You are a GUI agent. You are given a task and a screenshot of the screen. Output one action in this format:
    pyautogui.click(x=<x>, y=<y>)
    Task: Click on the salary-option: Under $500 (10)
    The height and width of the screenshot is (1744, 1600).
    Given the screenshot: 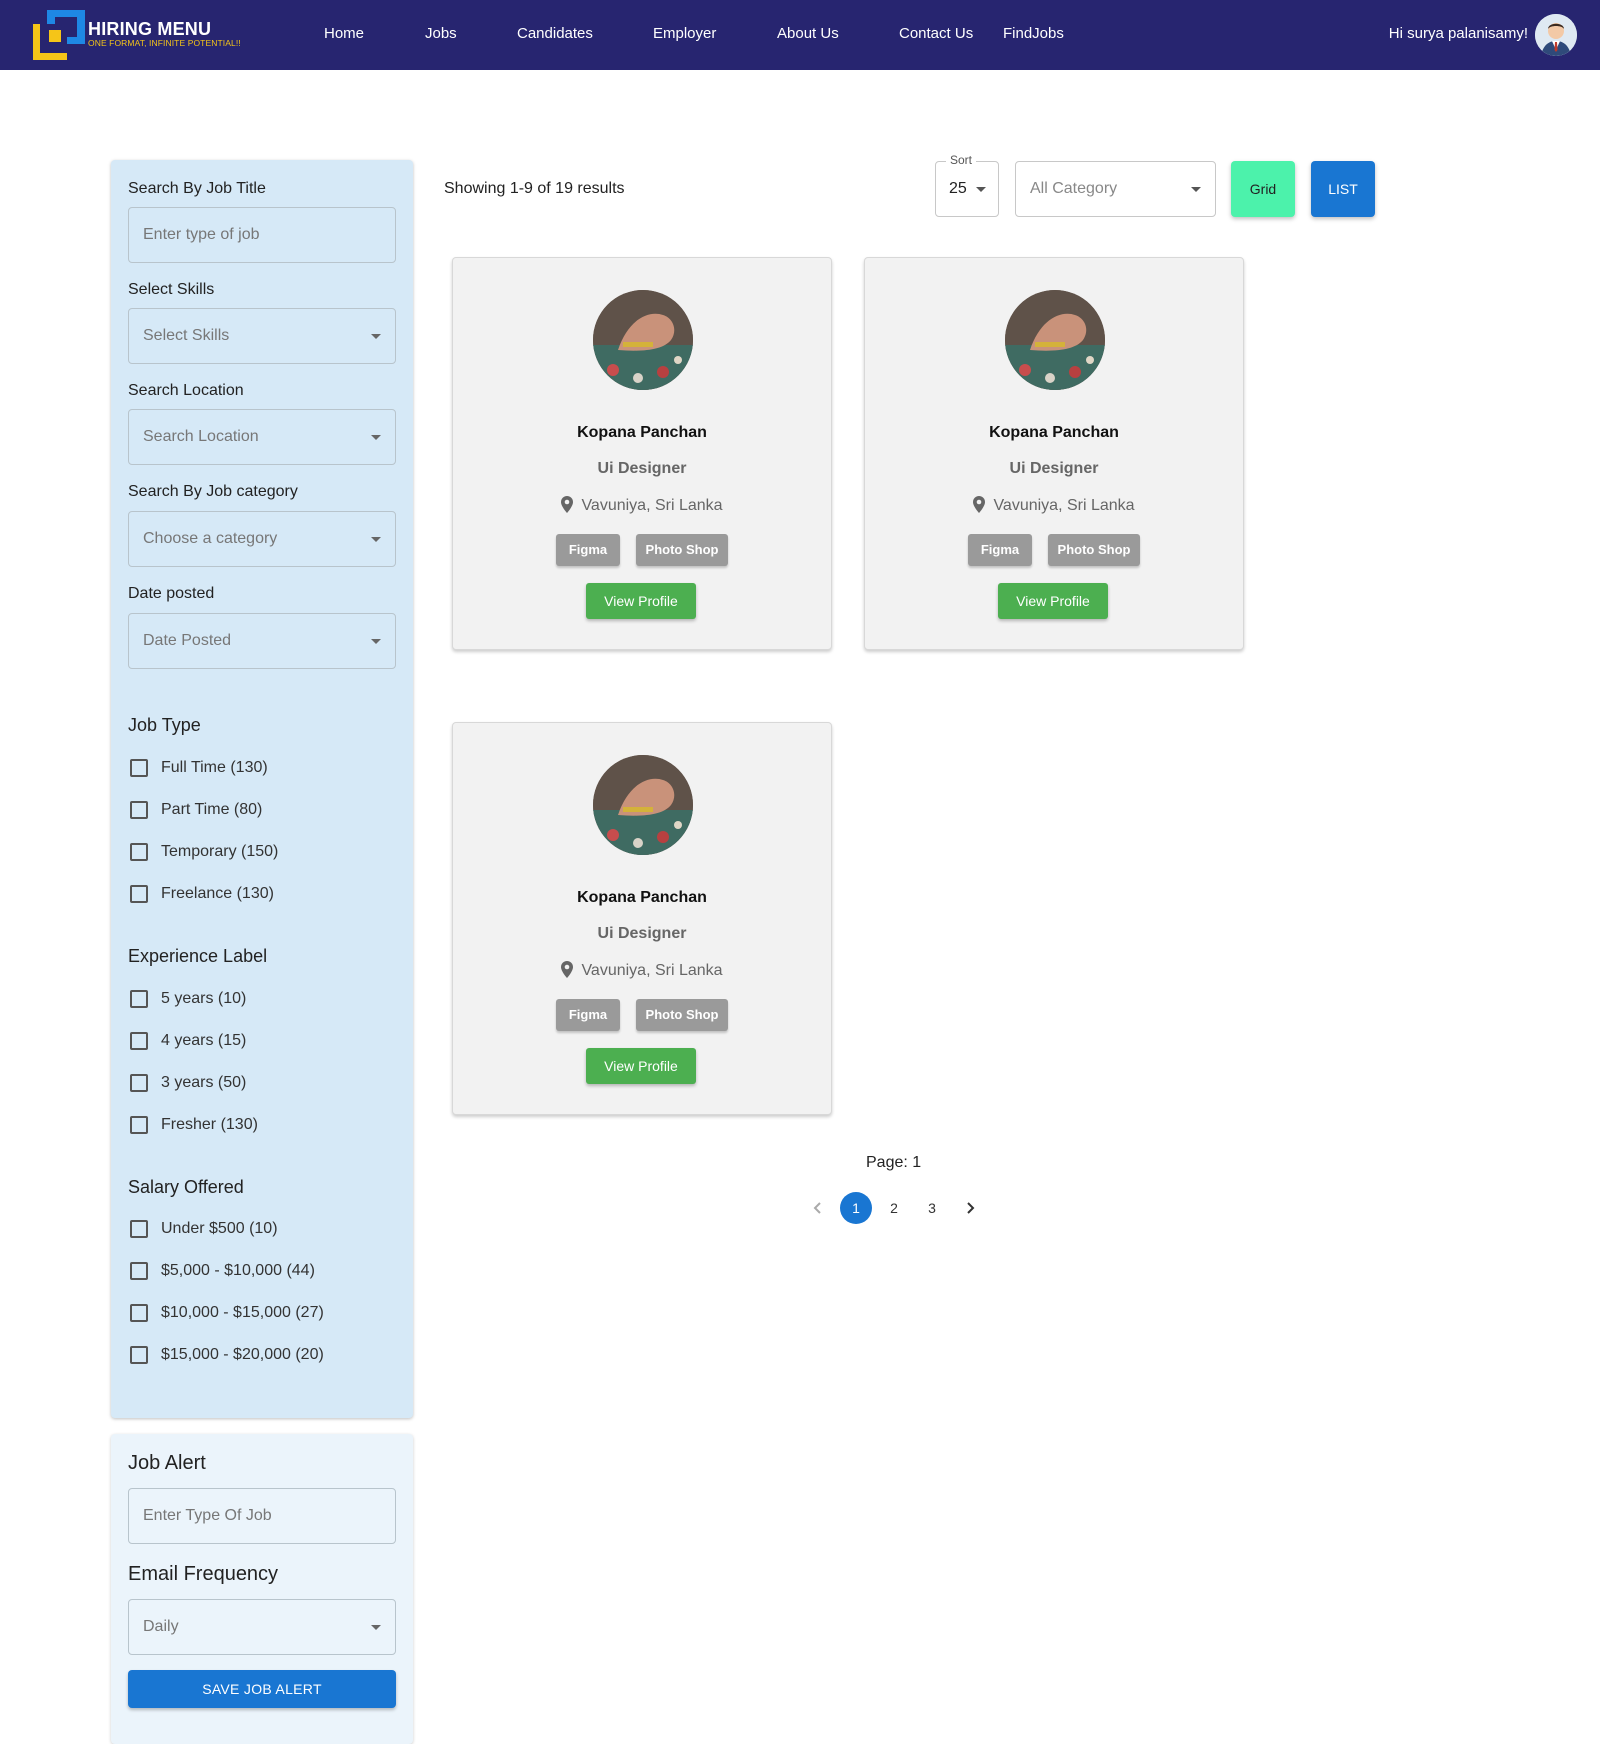 What is the action you would take?
    pyautogui.click(x=262, y=1229)
    